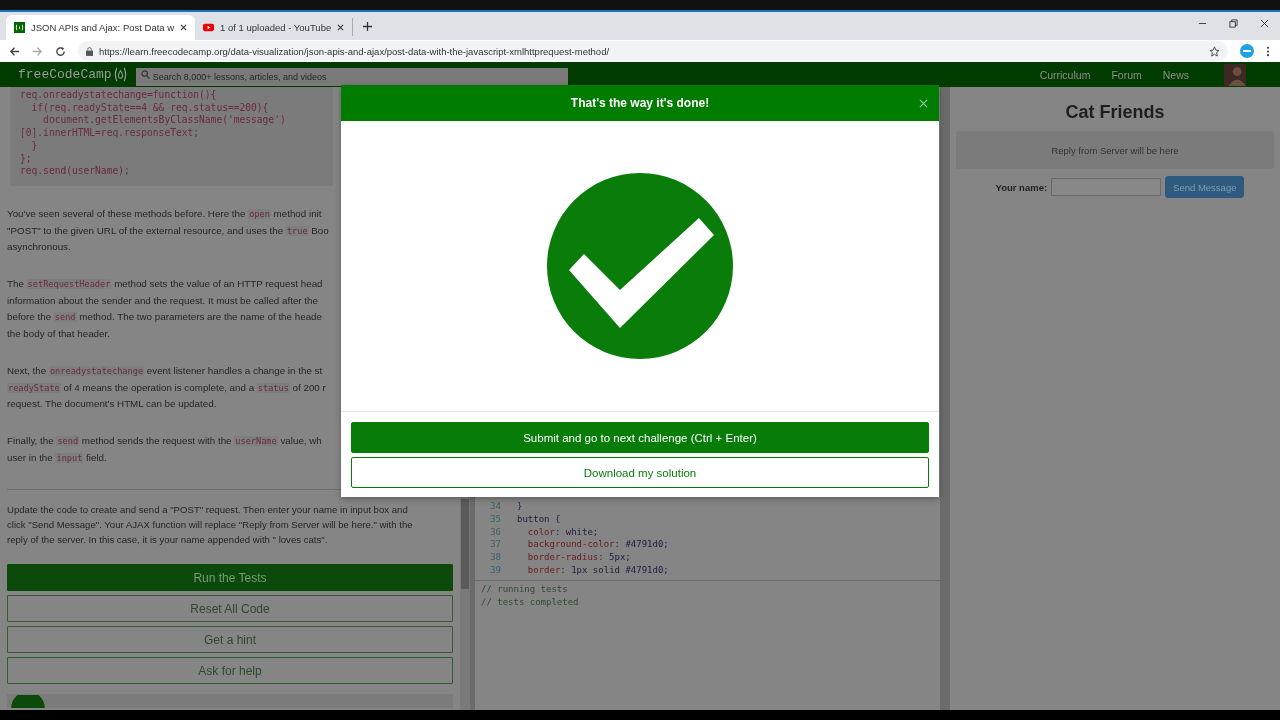 This screenshot has width=1280, height=720. I want to click on nav-link: Forum, so click(1126, 74).